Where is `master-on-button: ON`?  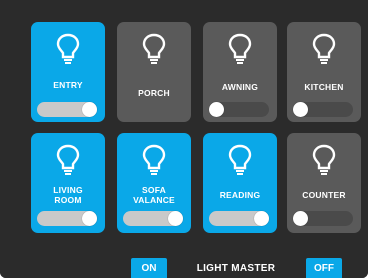 master-on-button: ON is located at coordinates (149, 268).